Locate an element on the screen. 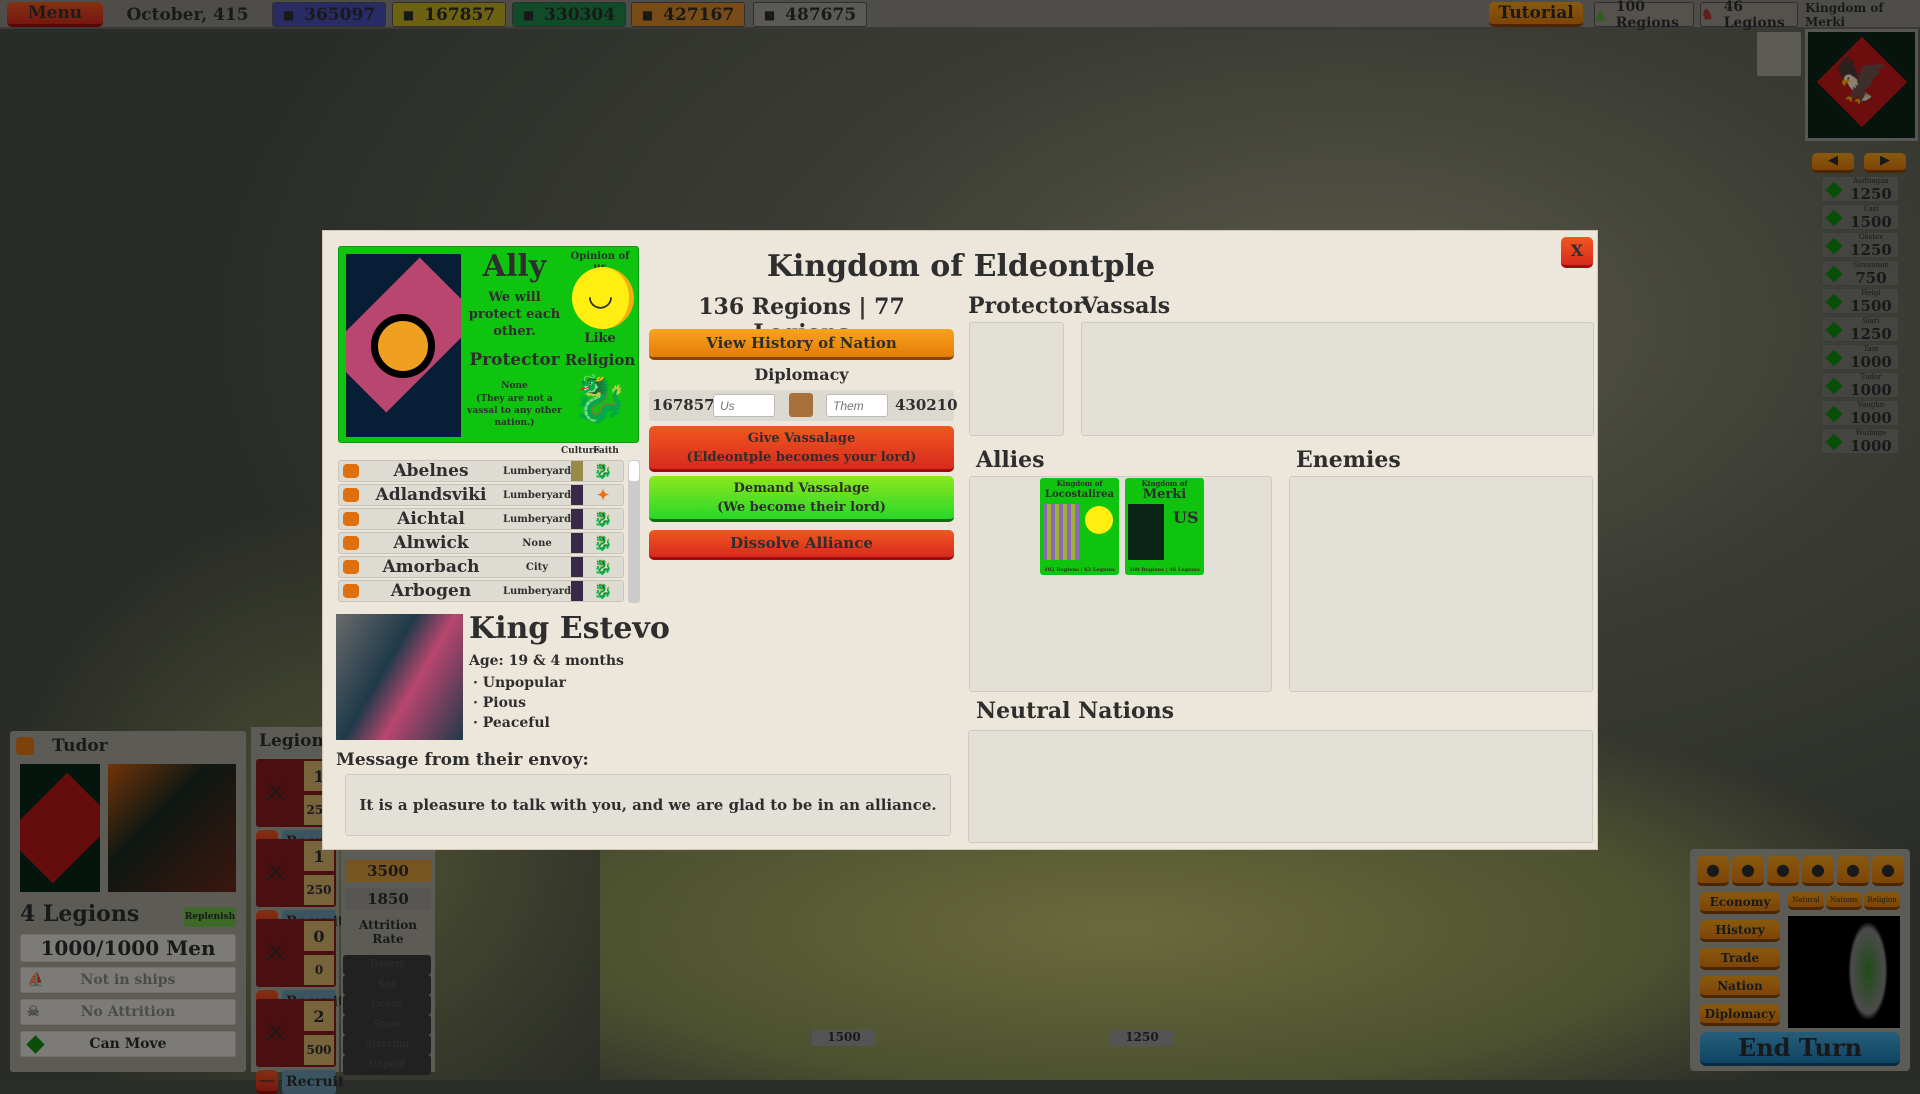  them-gold-input is located at coordinates (857, 405).